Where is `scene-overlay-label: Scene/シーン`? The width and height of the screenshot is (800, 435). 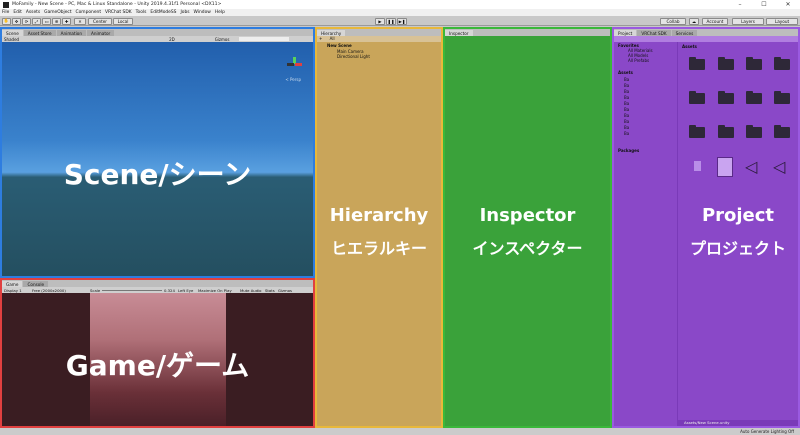
scene-overlay-label: Scene/シーン is located at coordinates (157, 174).